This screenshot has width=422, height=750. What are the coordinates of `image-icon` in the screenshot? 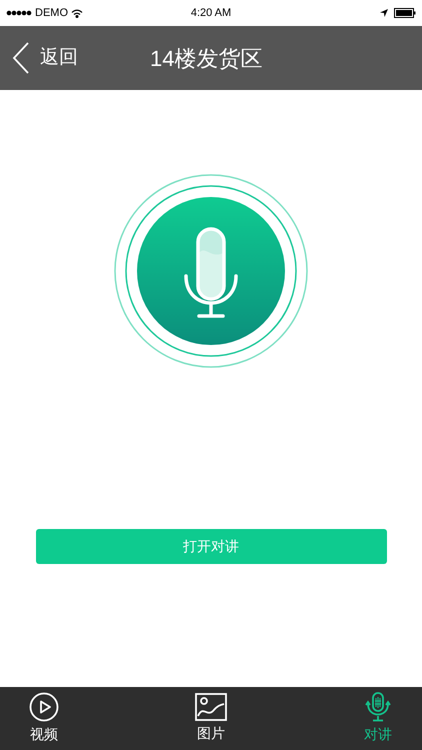 It's located at (211, 707).